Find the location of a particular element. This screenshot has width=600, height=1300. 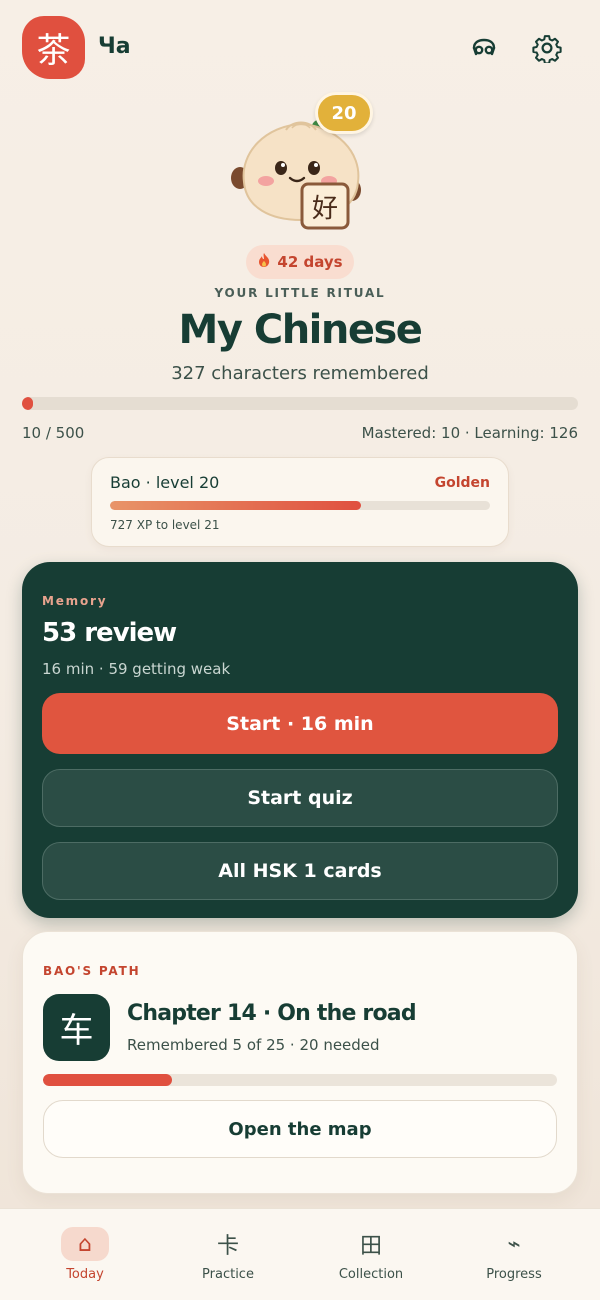

nav-label-progress: Progress is located at coordinates (514, 1274).